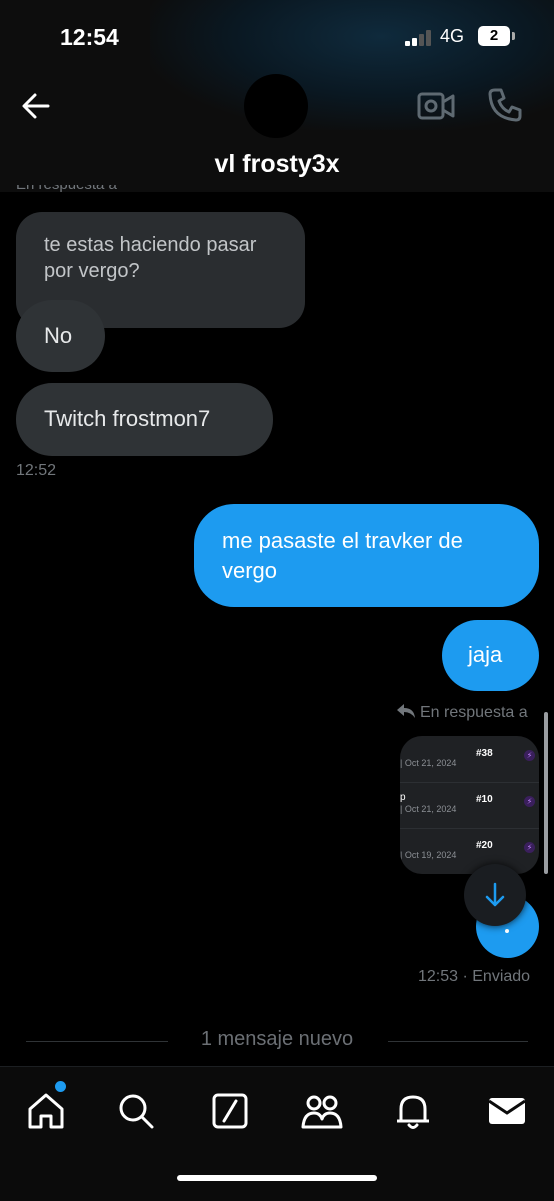  What do you see at coordinates (474, 976) in the screenshot?
I see `message-timestamp: 12:53 · Enviado` at bounding box center [474, 976].